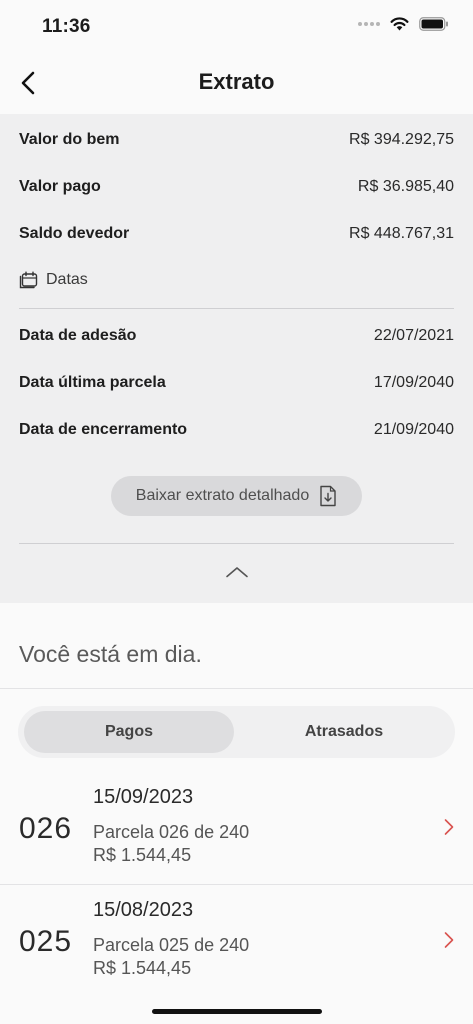 Image resolution: width=473 pixels, height=1024 pixels. I want to click on collapse-summary-button, so click(237, 572).